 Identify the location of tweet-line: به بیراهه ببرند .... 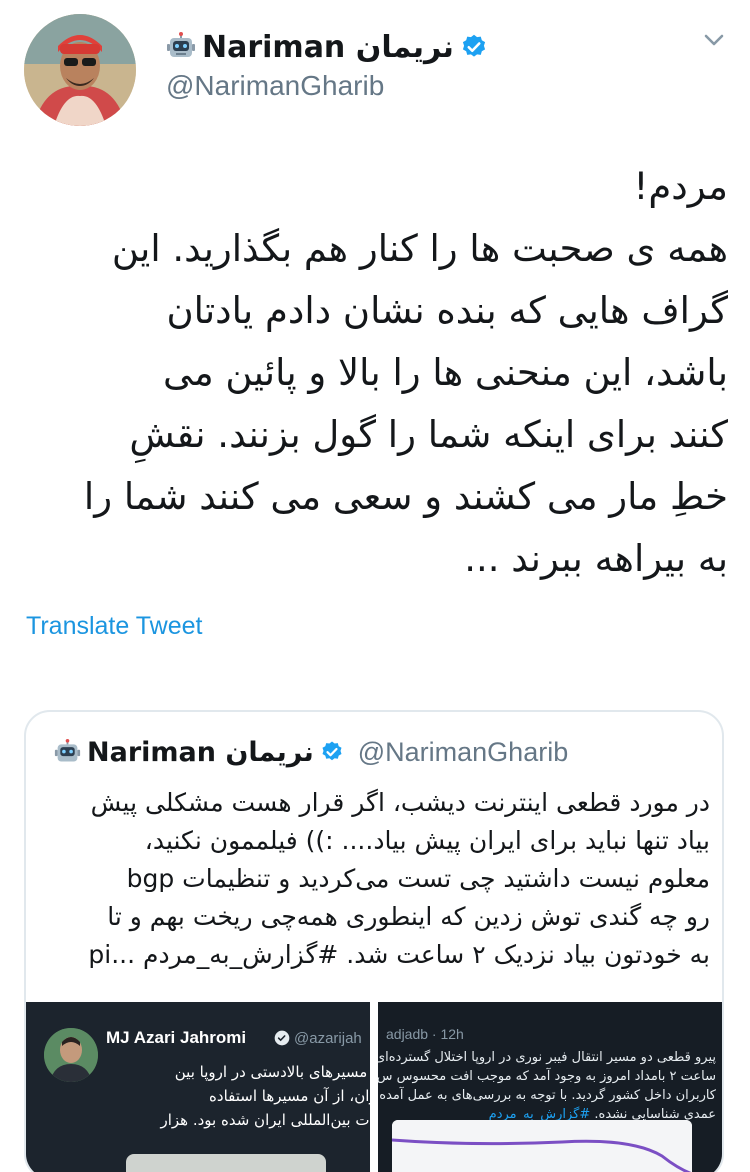
(596, 558).